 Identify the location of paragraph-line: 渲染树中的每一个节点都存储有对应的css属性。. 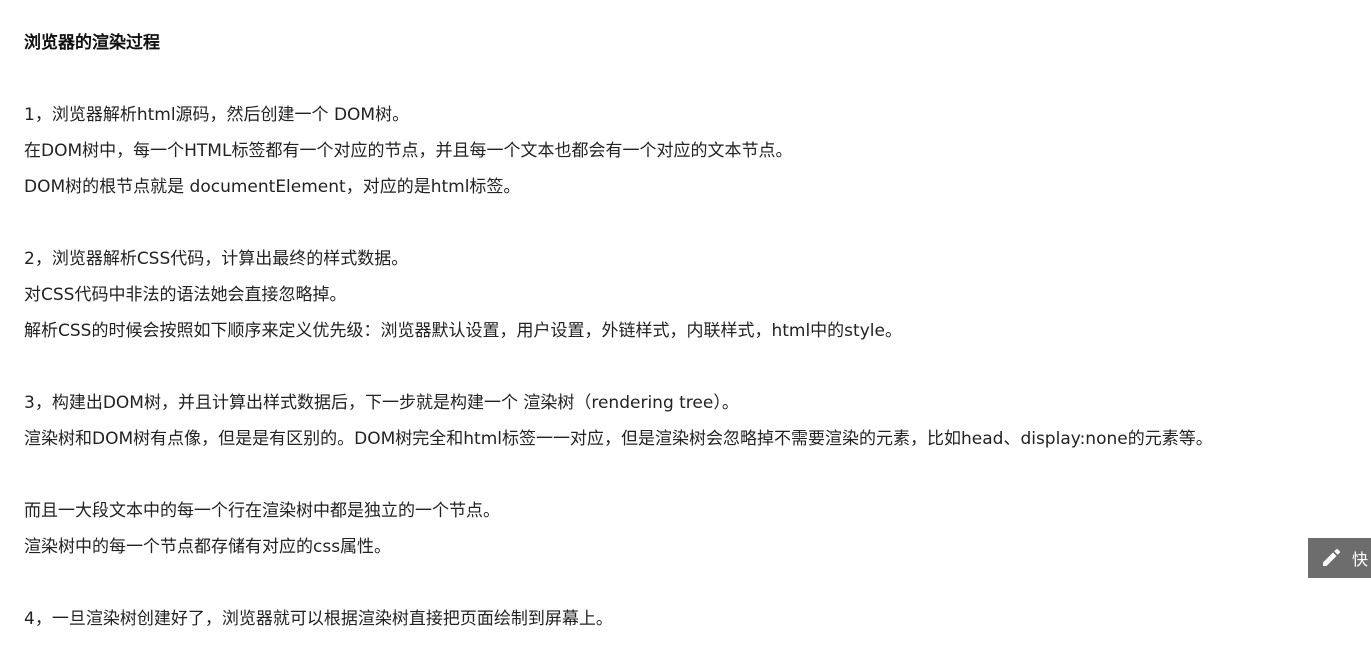
(208, 547).